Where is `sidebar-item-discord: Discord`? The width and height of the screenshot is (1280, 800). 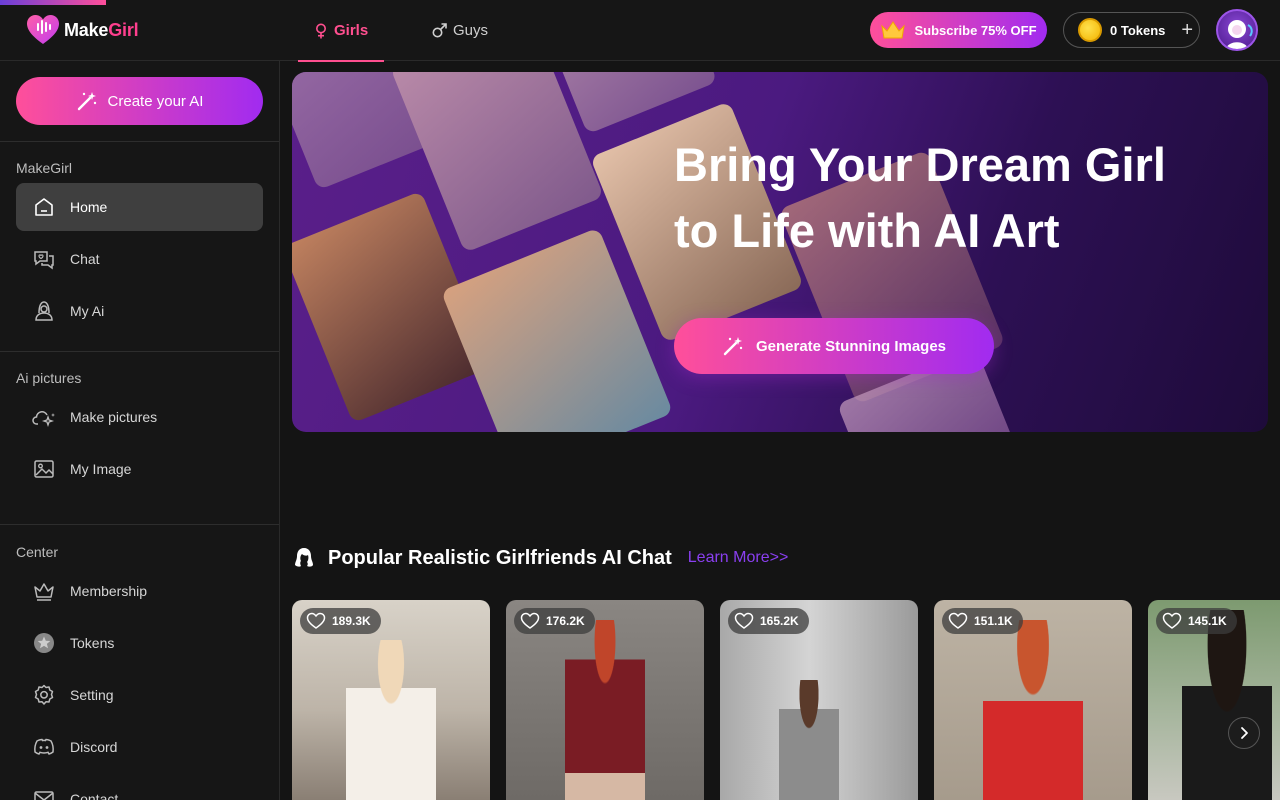
sidebar-item-discord: Discord is located at coordinates (139, 747).